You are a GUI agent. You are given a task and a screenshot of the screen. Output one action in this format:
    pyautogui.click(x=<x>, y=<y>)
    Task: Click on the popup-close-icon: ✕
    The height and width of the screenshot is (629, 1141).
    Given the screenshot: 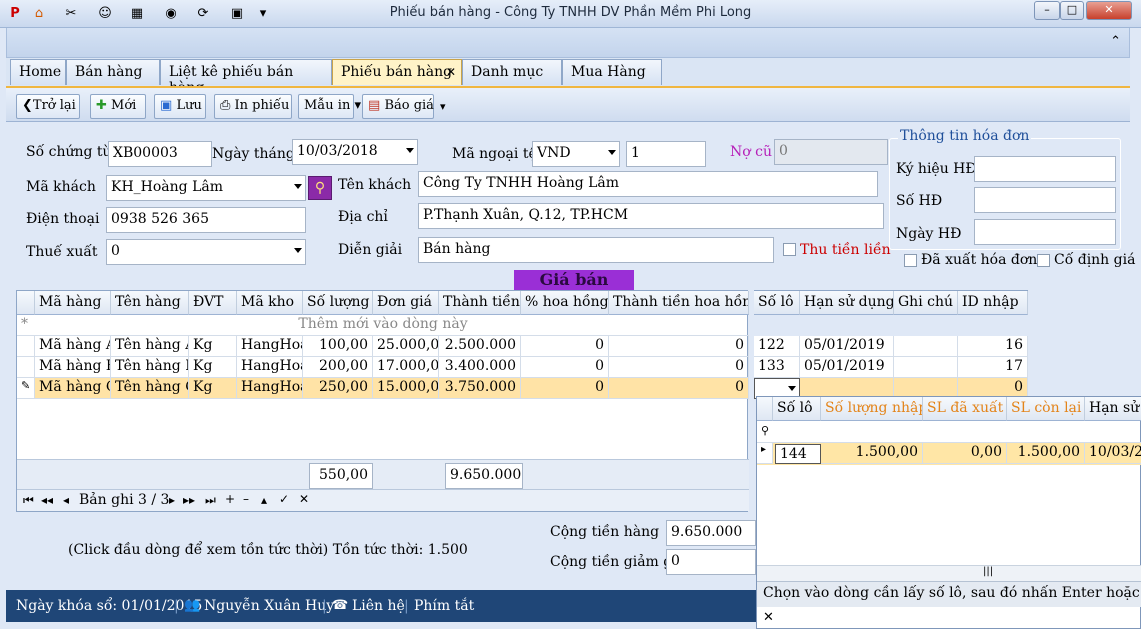 What is the action you would take?
    pyautogui.click(x=768, y=617)
    